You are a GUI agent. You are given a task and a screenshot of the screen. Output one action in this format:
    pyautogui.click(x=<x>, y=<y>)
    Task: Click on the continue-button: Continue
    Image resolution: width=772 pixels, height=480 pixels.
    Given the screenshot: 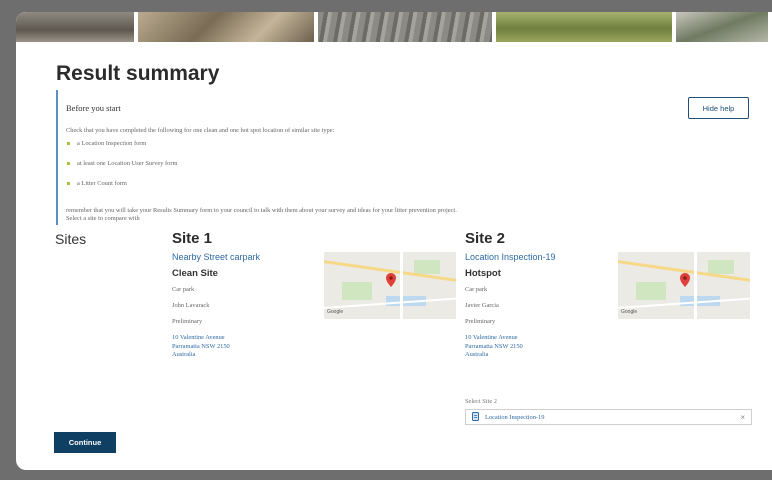 What is the action you would take?
    pyautogui.click(x=85, y=442)
    